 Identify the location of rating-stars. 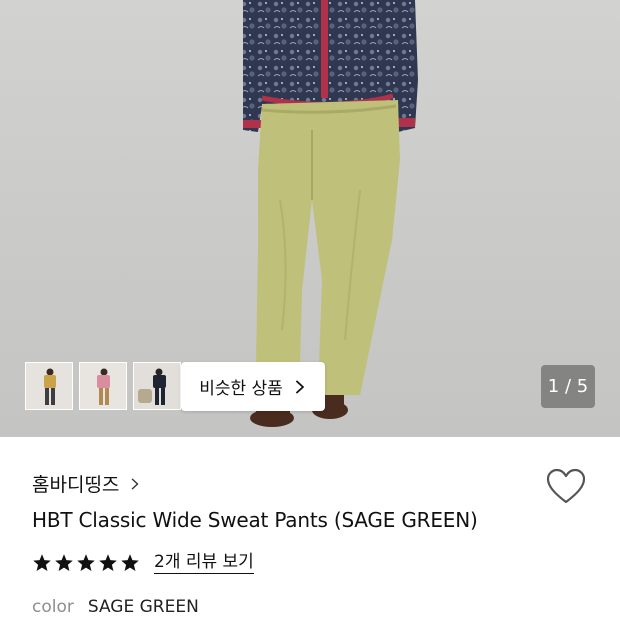
(86, 563).